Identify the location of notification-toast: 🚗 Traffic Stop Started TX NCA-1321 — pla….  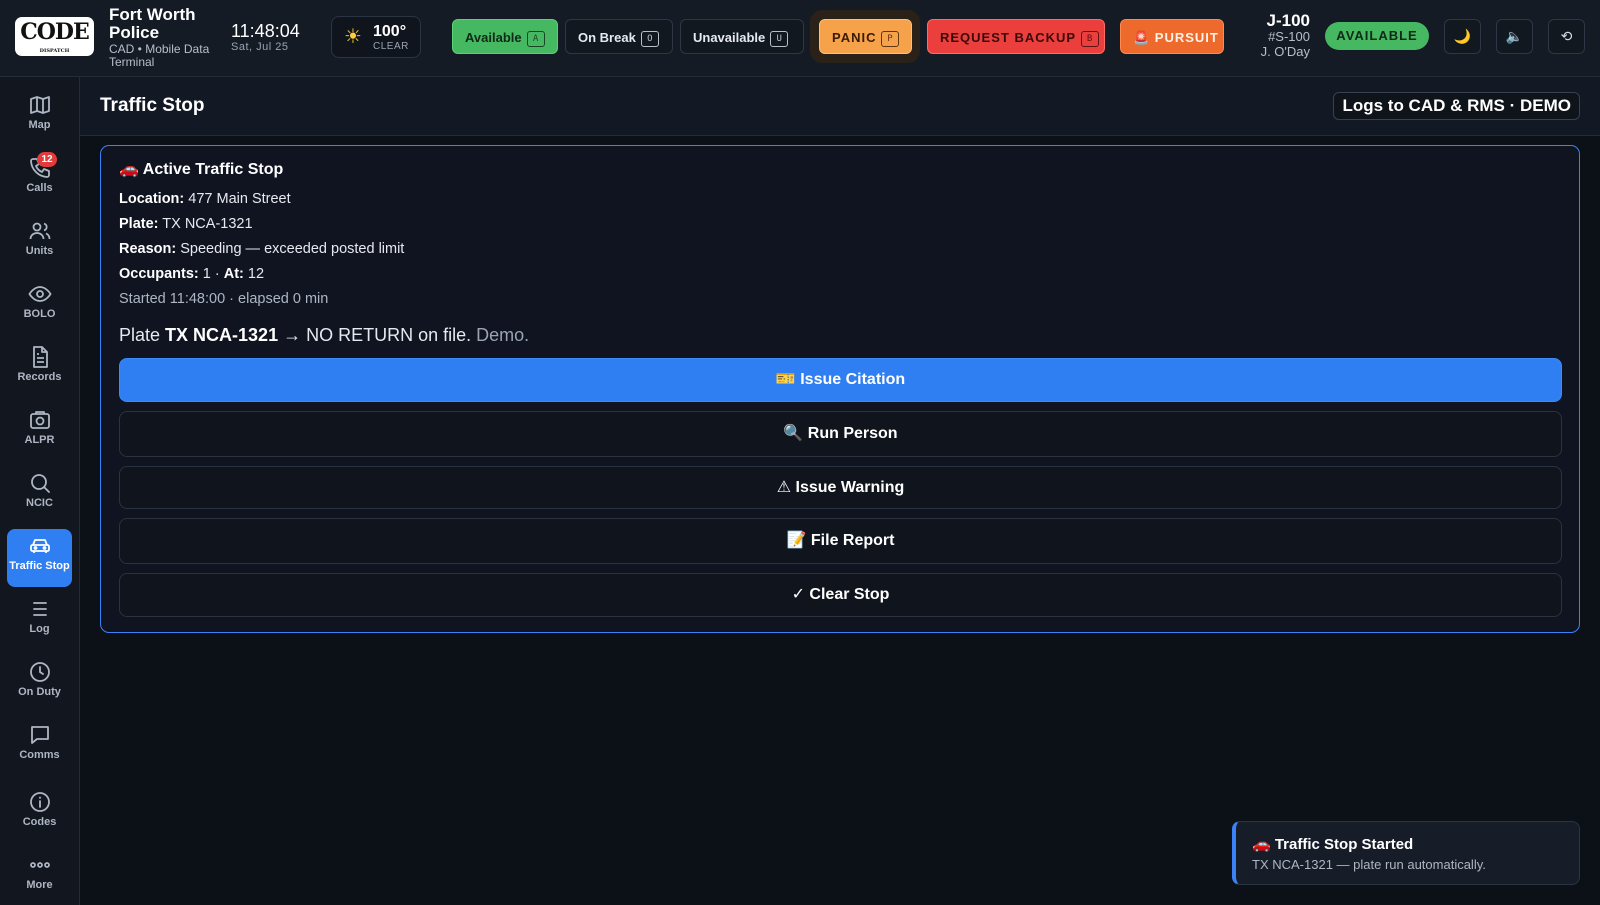
(1406, 853).